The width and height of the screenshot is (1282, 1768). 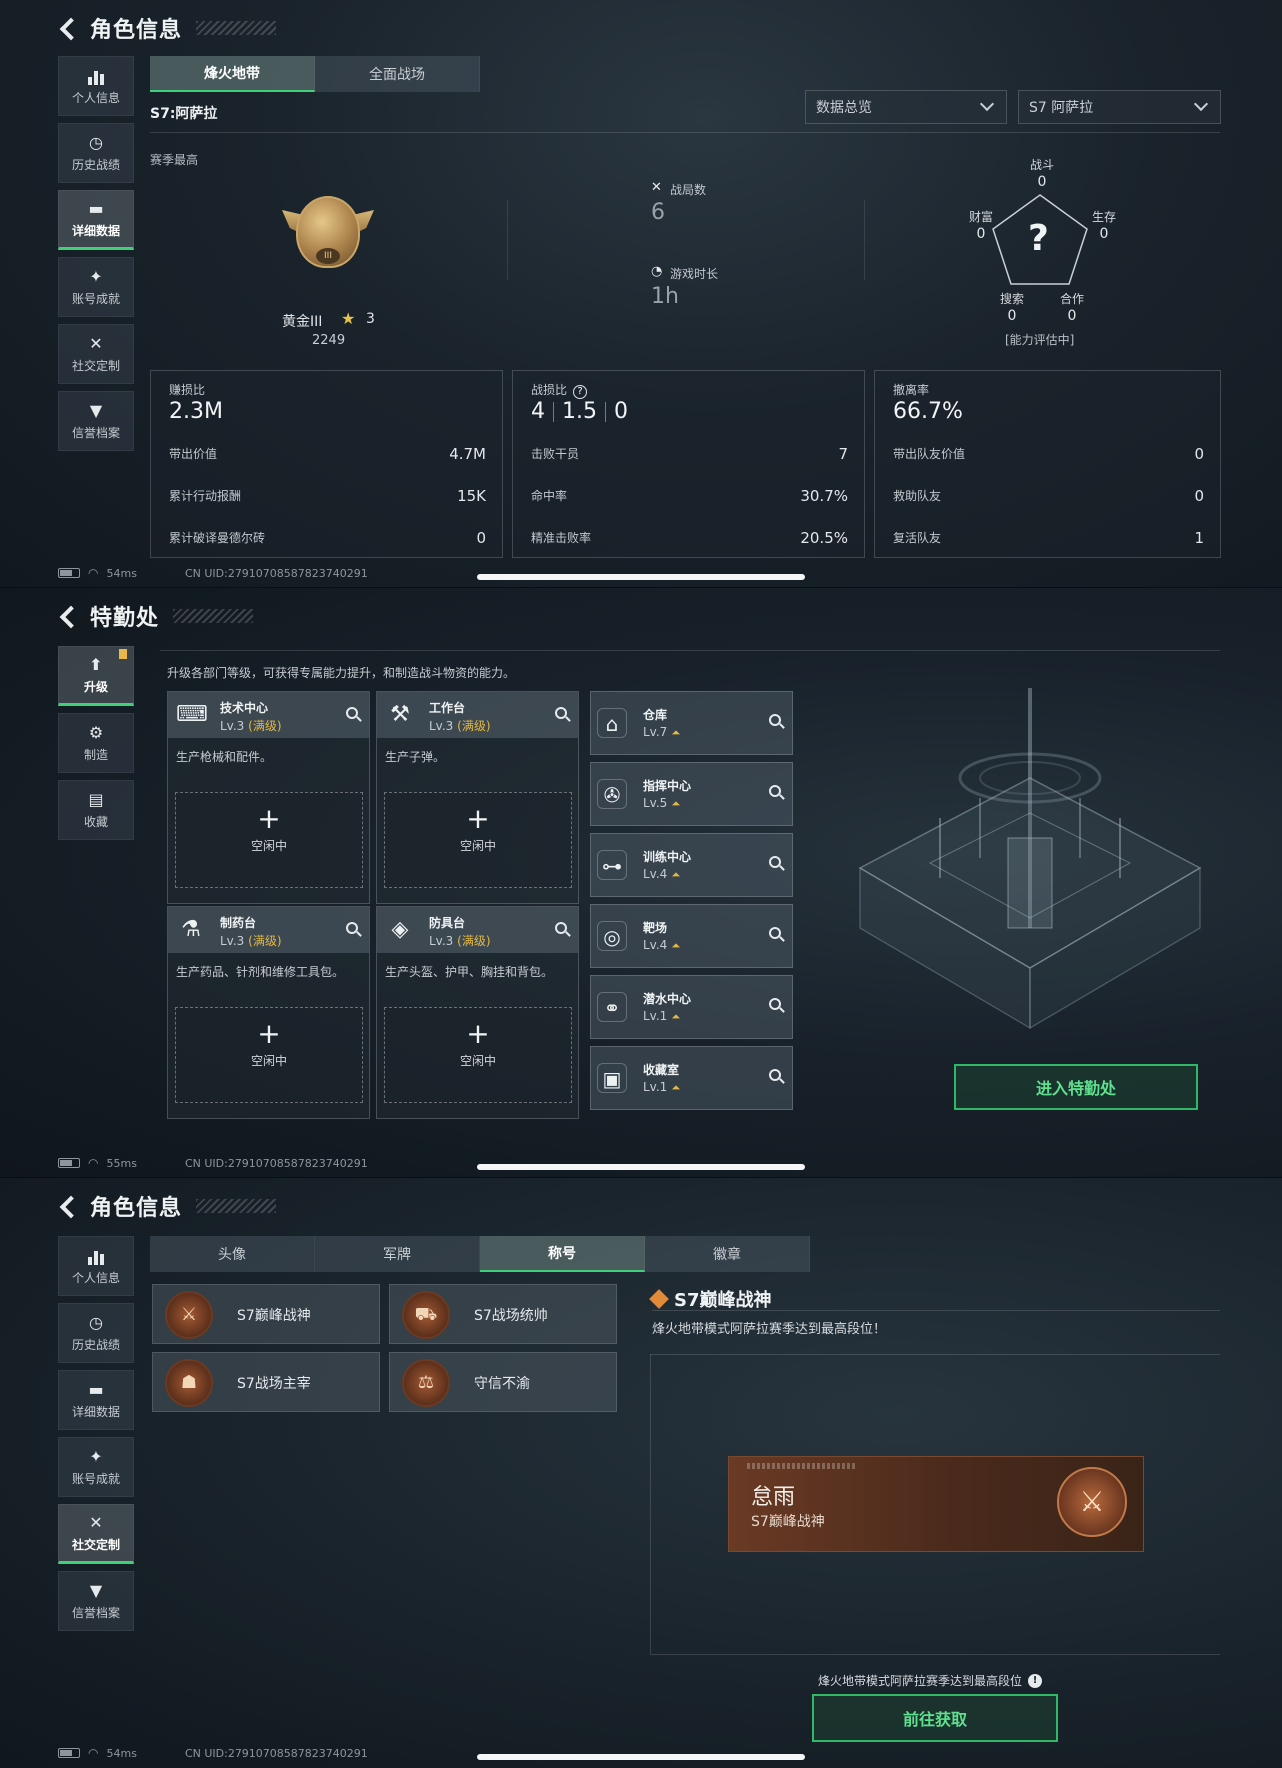 I want to click on stat-row: 累计行动报酬 15K, so click(x=327, y=496).